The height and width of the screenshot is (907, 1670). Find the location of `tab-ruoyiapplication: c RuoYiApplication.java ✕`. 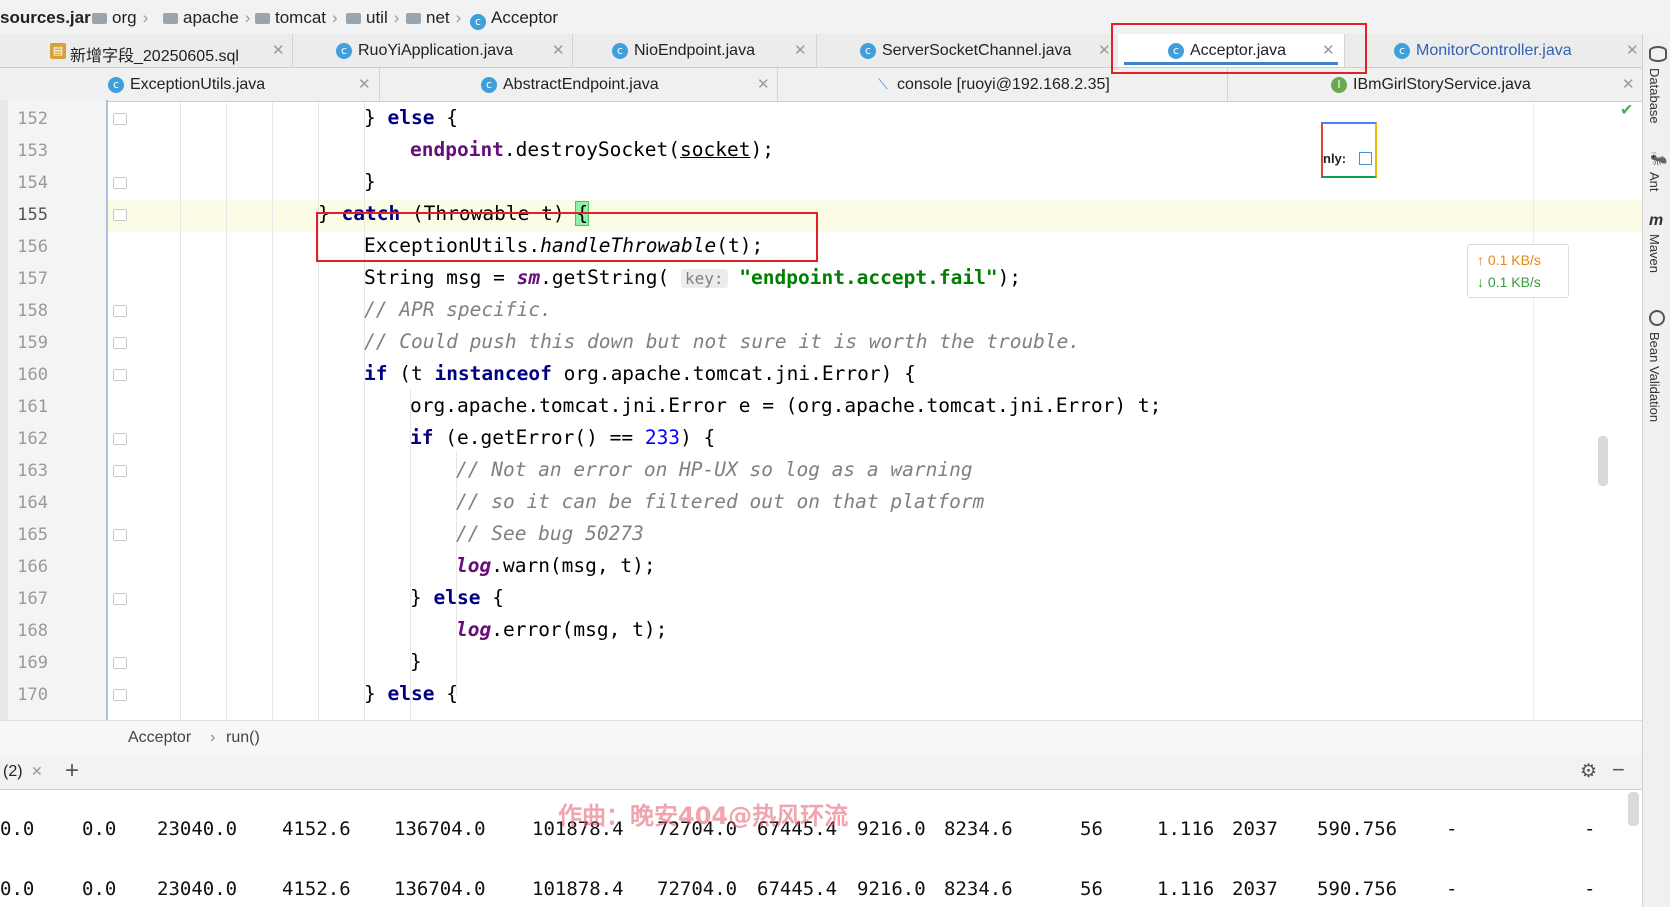

tab-ruoyiapplication: c RuoYiApplication.java ✕ is located at coordinates (432, 50).